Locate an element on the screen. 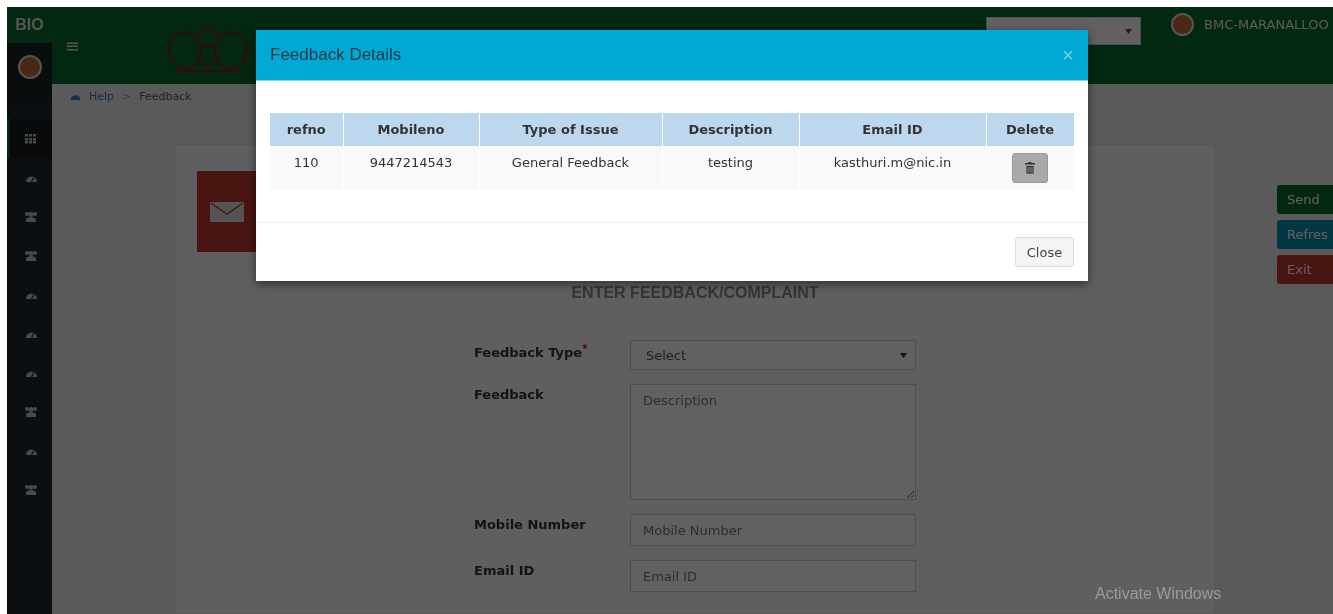 The width and height of the screenshot is (1333, 614). action-button: Send is located at coordinates (1305, 199).